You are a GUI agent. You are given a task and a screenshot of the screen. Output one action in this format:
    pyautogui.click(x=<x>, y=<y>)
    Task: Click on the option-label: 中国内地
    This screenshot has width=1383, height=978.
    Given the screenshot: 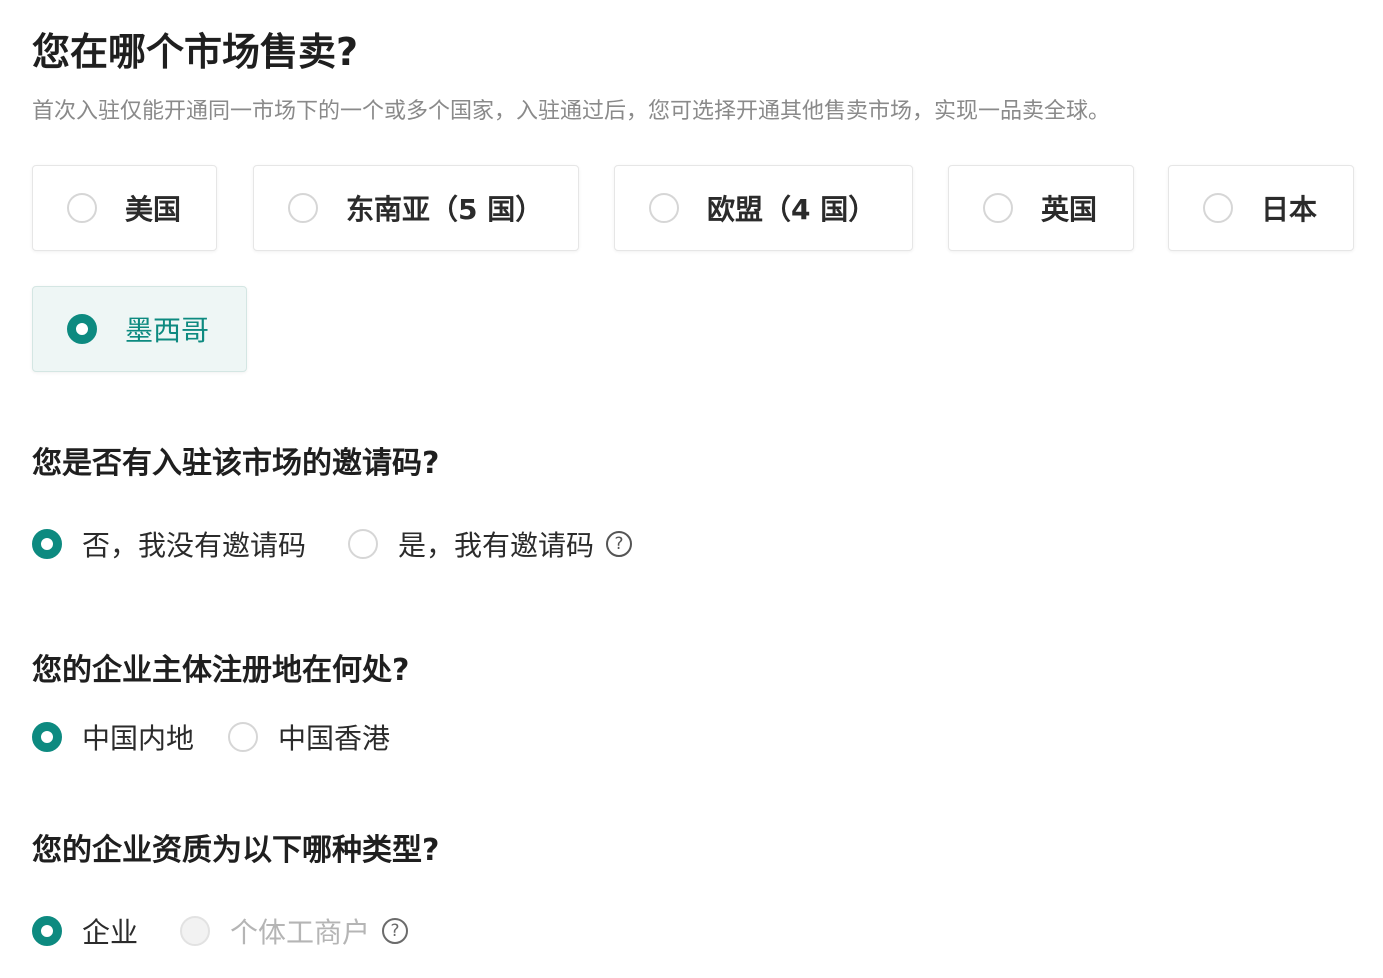 What is the action you would take?
    pyautogui.click(x=138, y=738)
    